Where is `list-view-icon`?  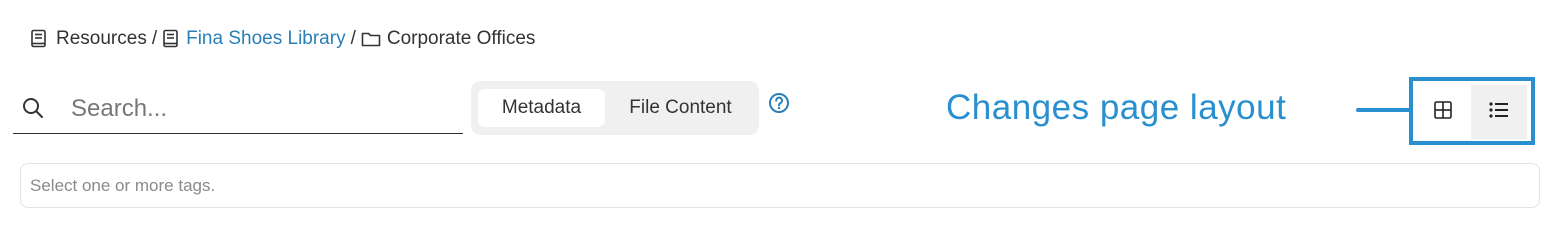
list-view-icon is located at coordinates (1499, 112).